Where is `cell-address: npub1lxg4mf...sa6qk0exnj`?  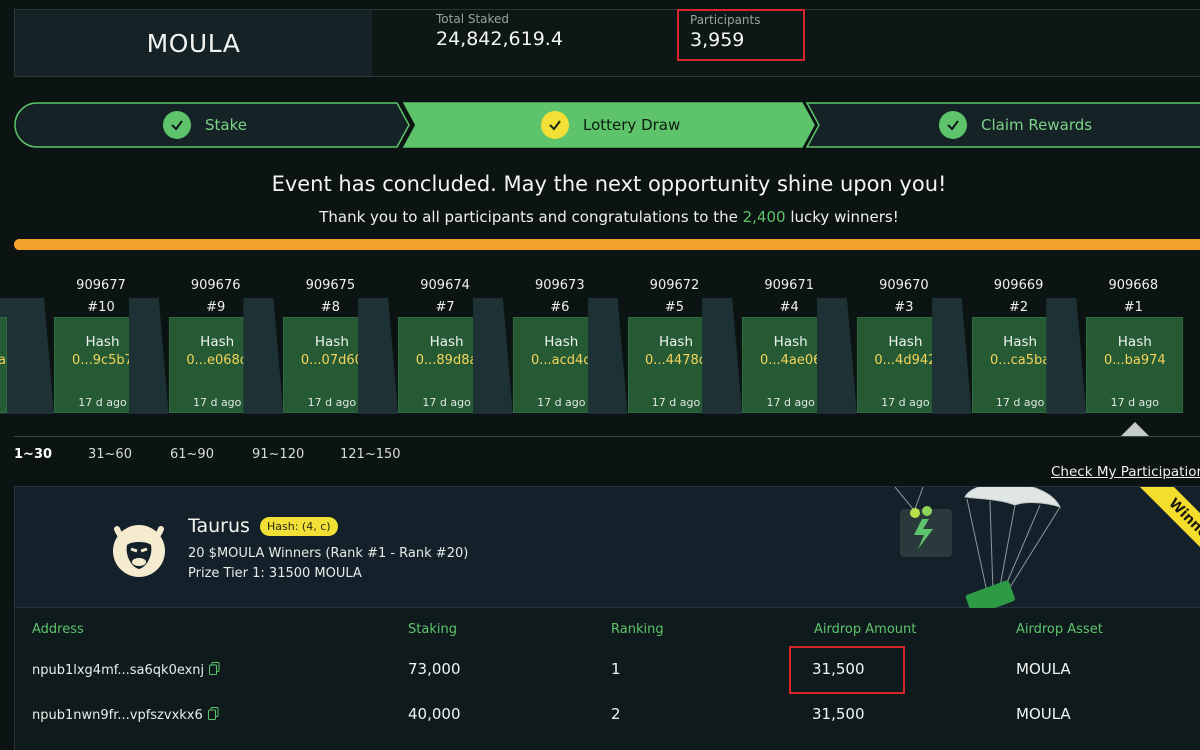 cell-address: npub1lxg4mf...sa6qk0exnj is located at coordinates (126, 670).